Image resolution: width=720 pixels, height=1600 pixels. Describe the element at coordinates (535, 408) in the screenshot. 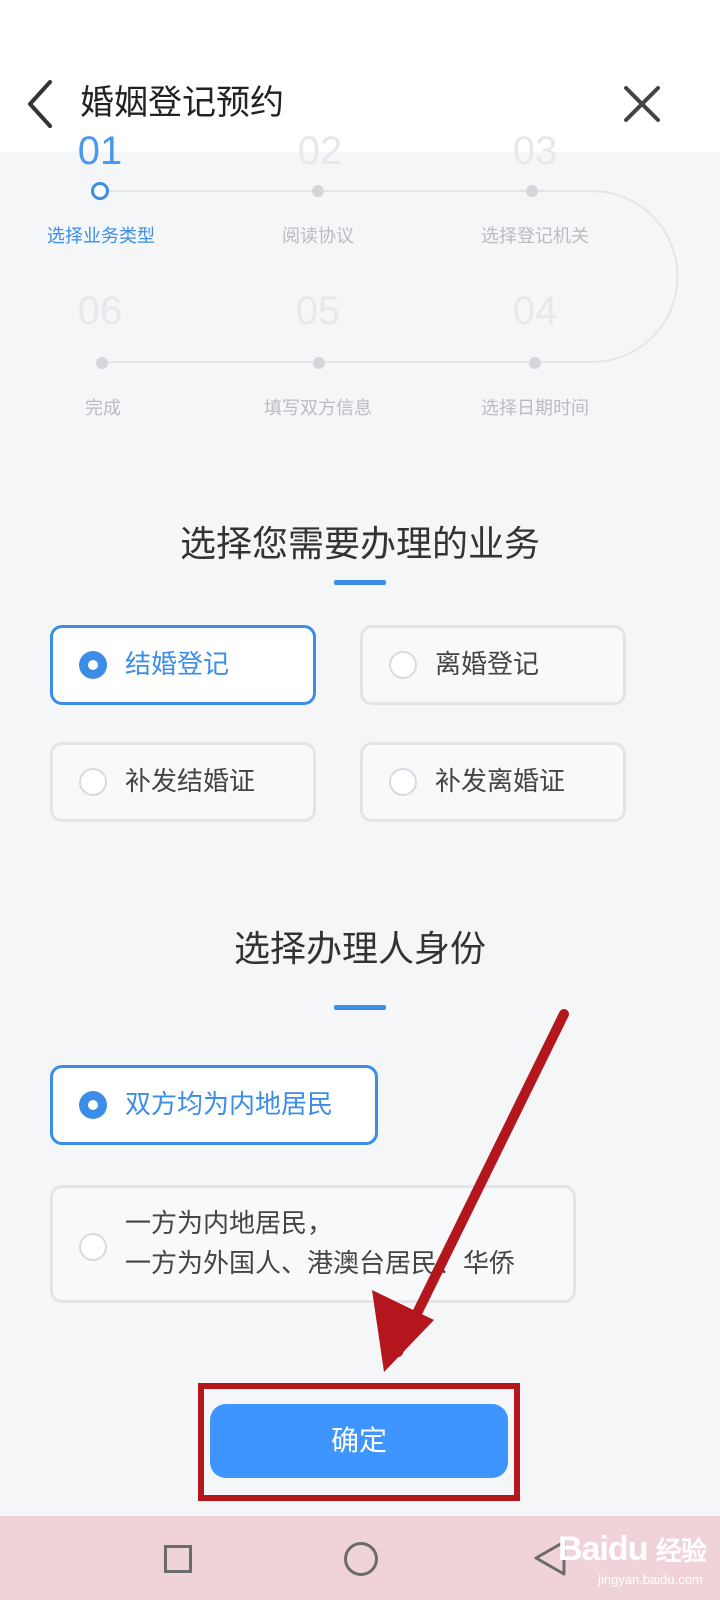

I see `step-label: 选择日期时间` at that location.